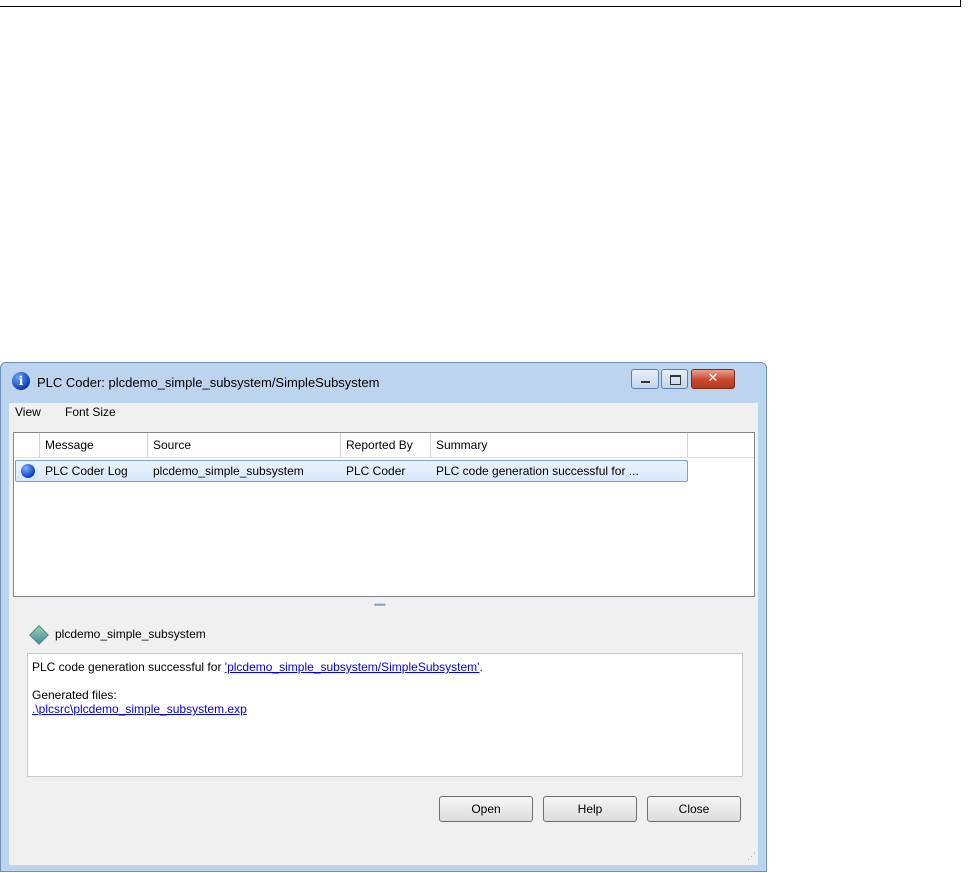 This screenshot has height=873, width=973. What do you see at coordinates (694, 809) in the screenshot?
I see `close-button: Close` at bounding box center [694, 809].